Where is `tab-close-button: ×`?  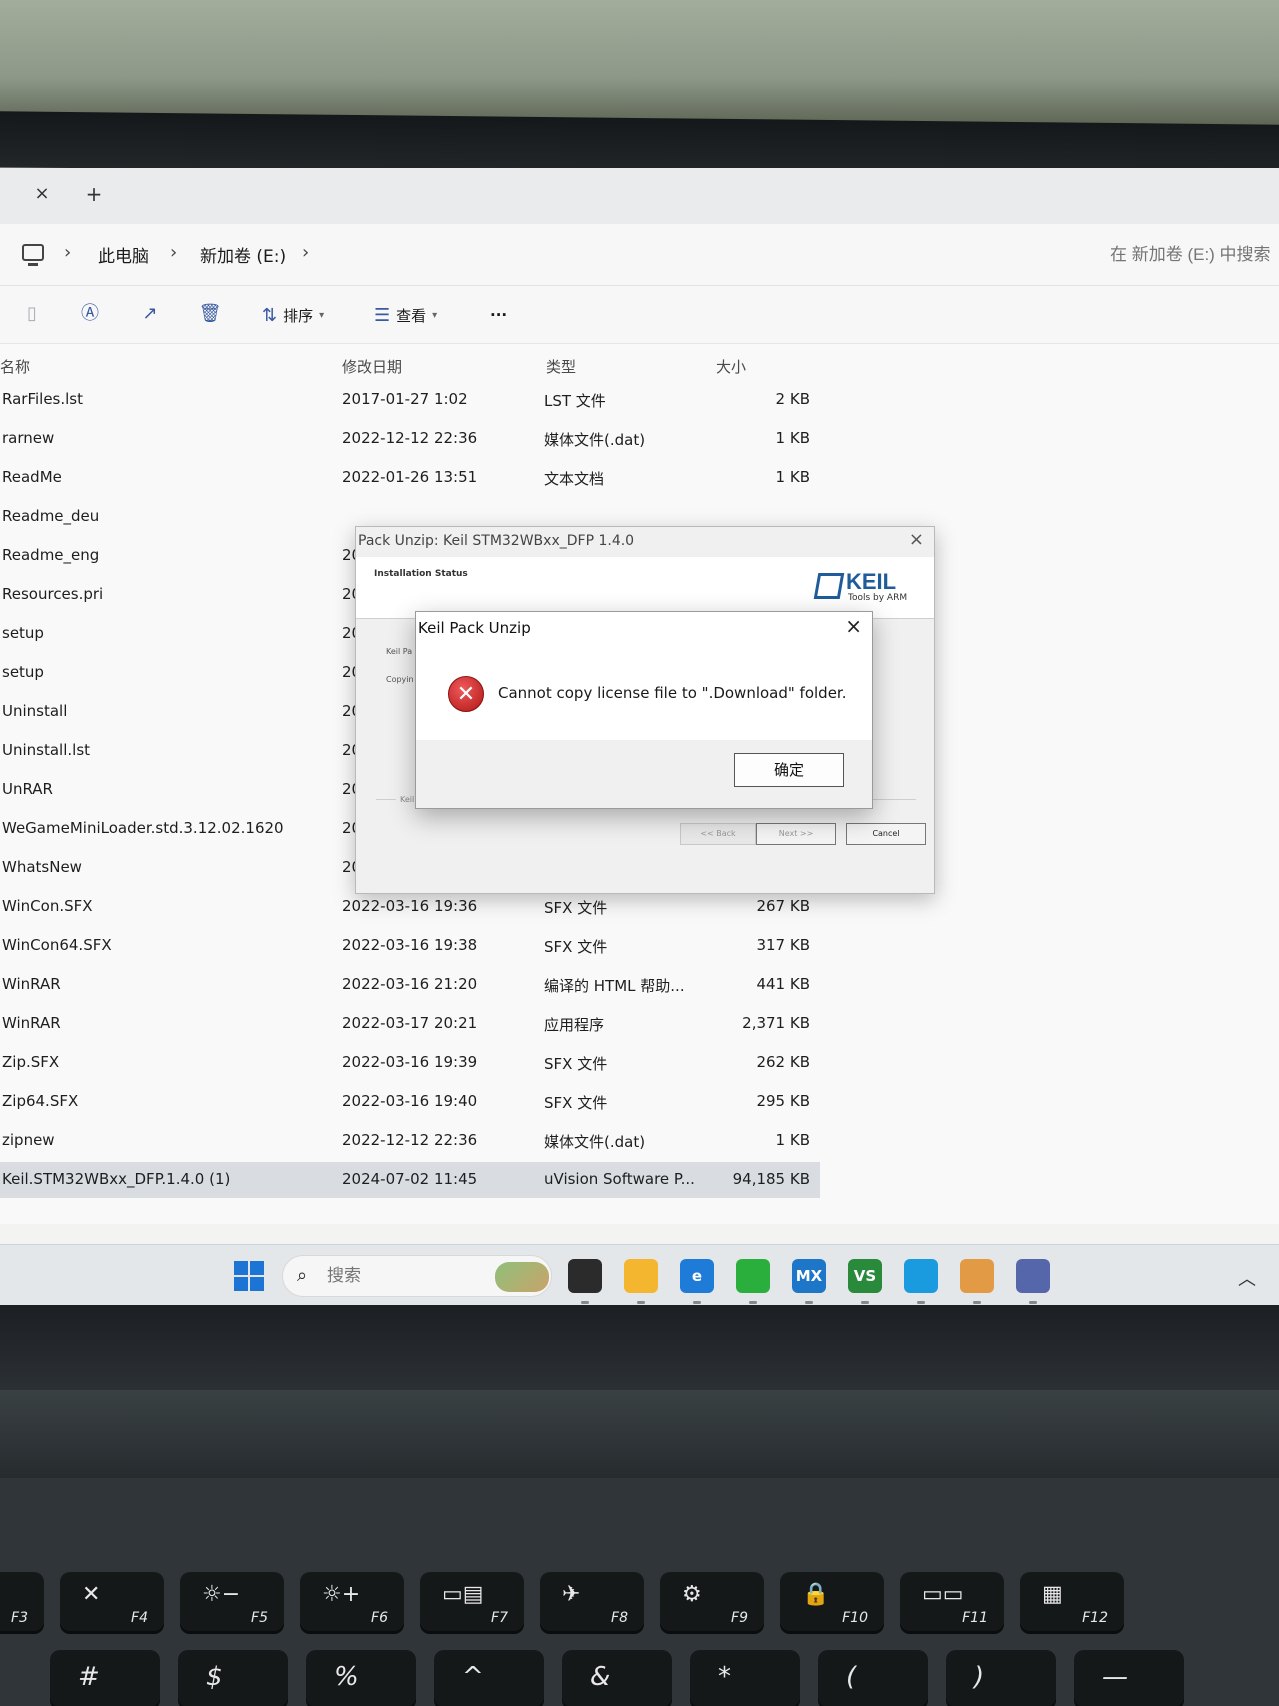
tab-close-button: × is located at coordinates (42, 194).